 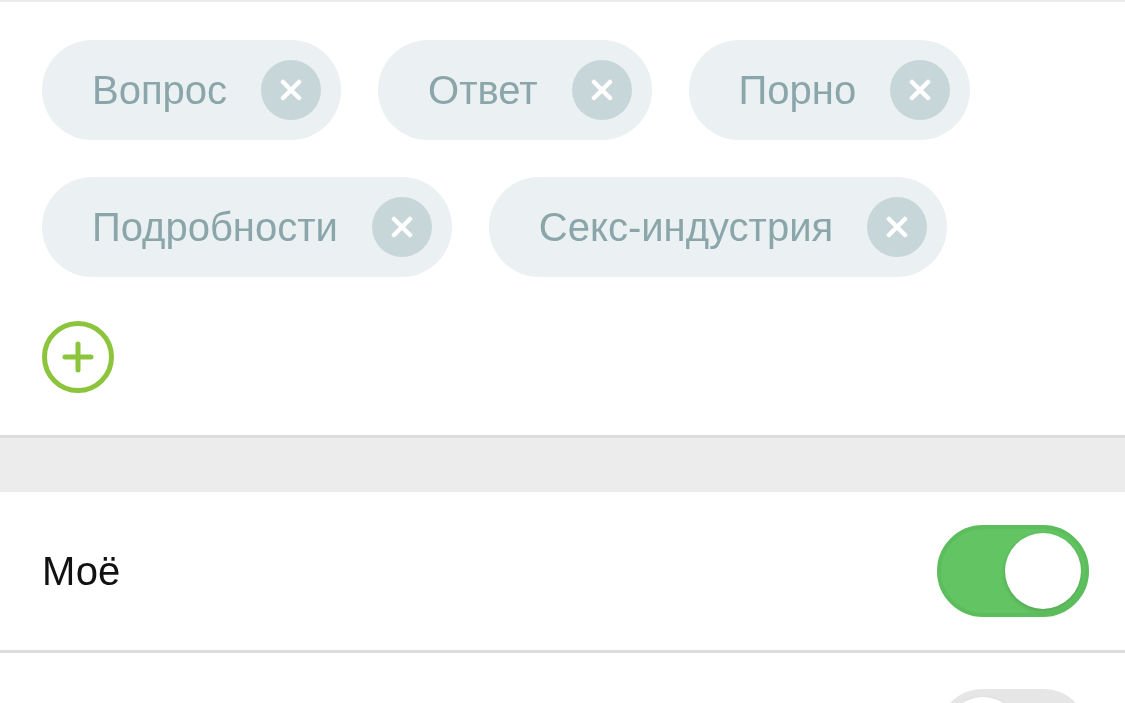 What do you see at coordinates (797, 90) in the screenshot?
I see `tag-label: Порно` at bounding box center [797, 90].